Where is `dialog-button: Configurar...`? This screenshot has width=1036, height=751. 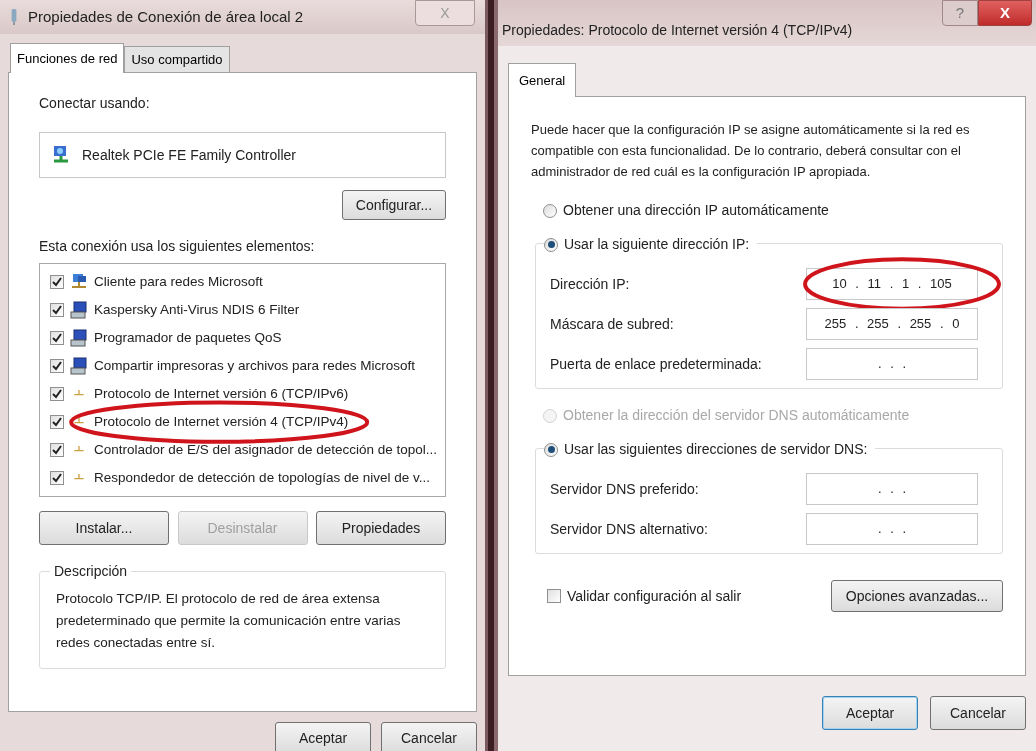
dialog-button: Configurar... is located at coordinates (394, 205).